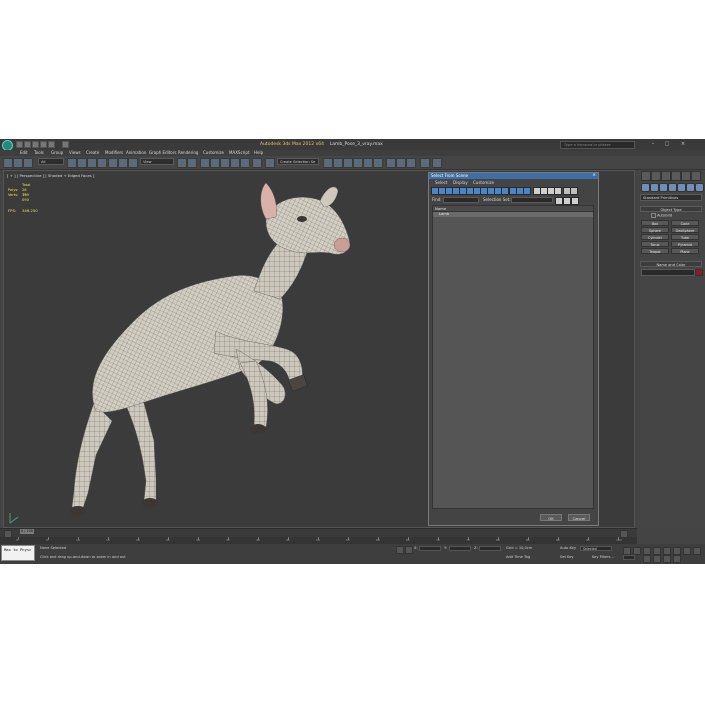 This screenshot has width=705, height=705. Describe the element at coordinates (505, 191) in the screenshot. I see `display-frozen-icon` at that location.